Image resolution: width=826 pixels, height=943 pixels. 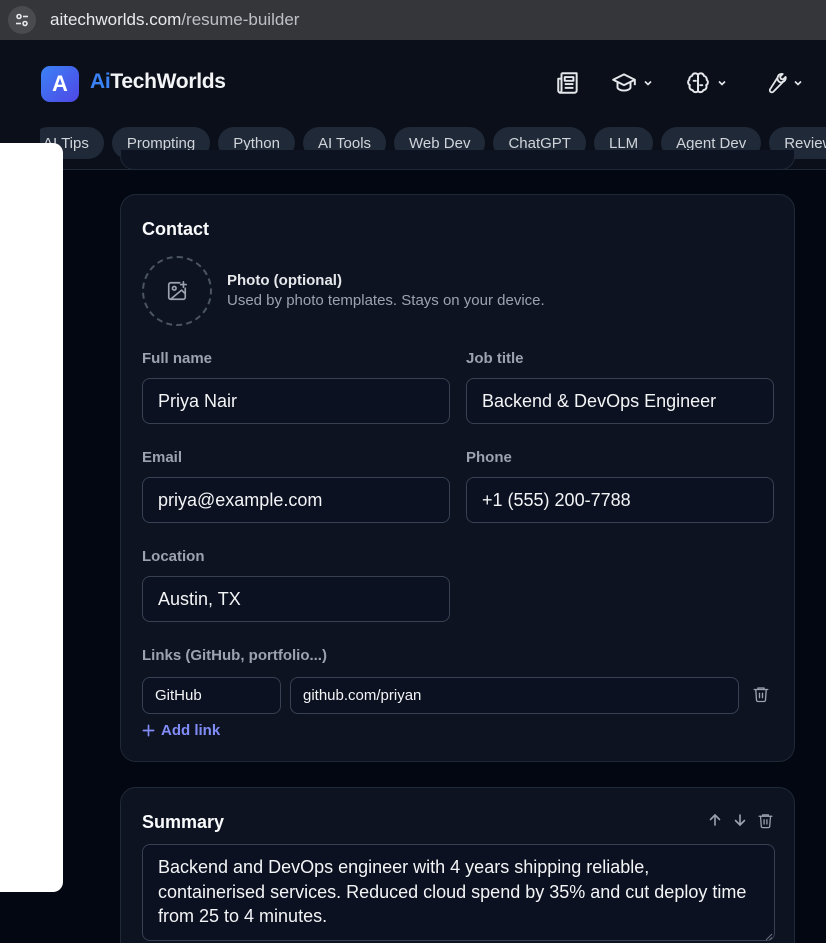 I want to click on graduation-cap-menu, so click(x=632, y=83).